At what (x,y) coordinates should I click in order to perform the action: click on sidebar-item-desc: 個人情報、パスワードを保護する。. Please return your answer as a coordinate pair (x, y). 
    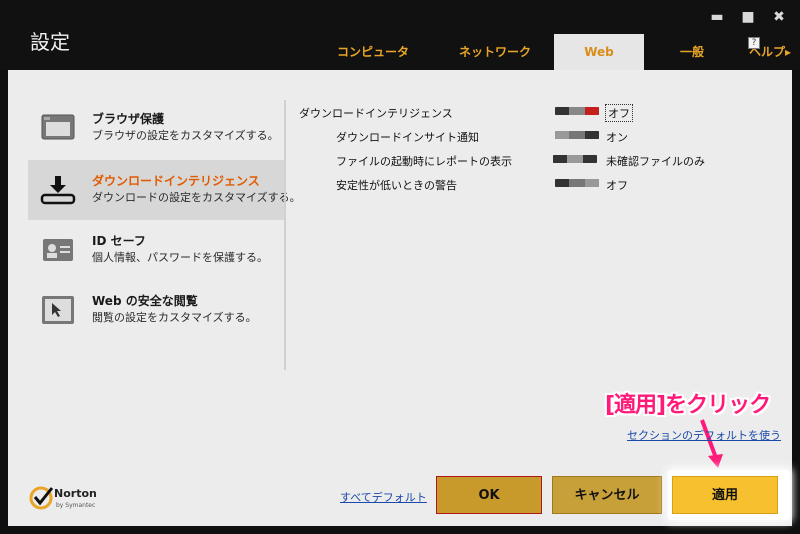
    Looking at the image, I should click on (180, 257).